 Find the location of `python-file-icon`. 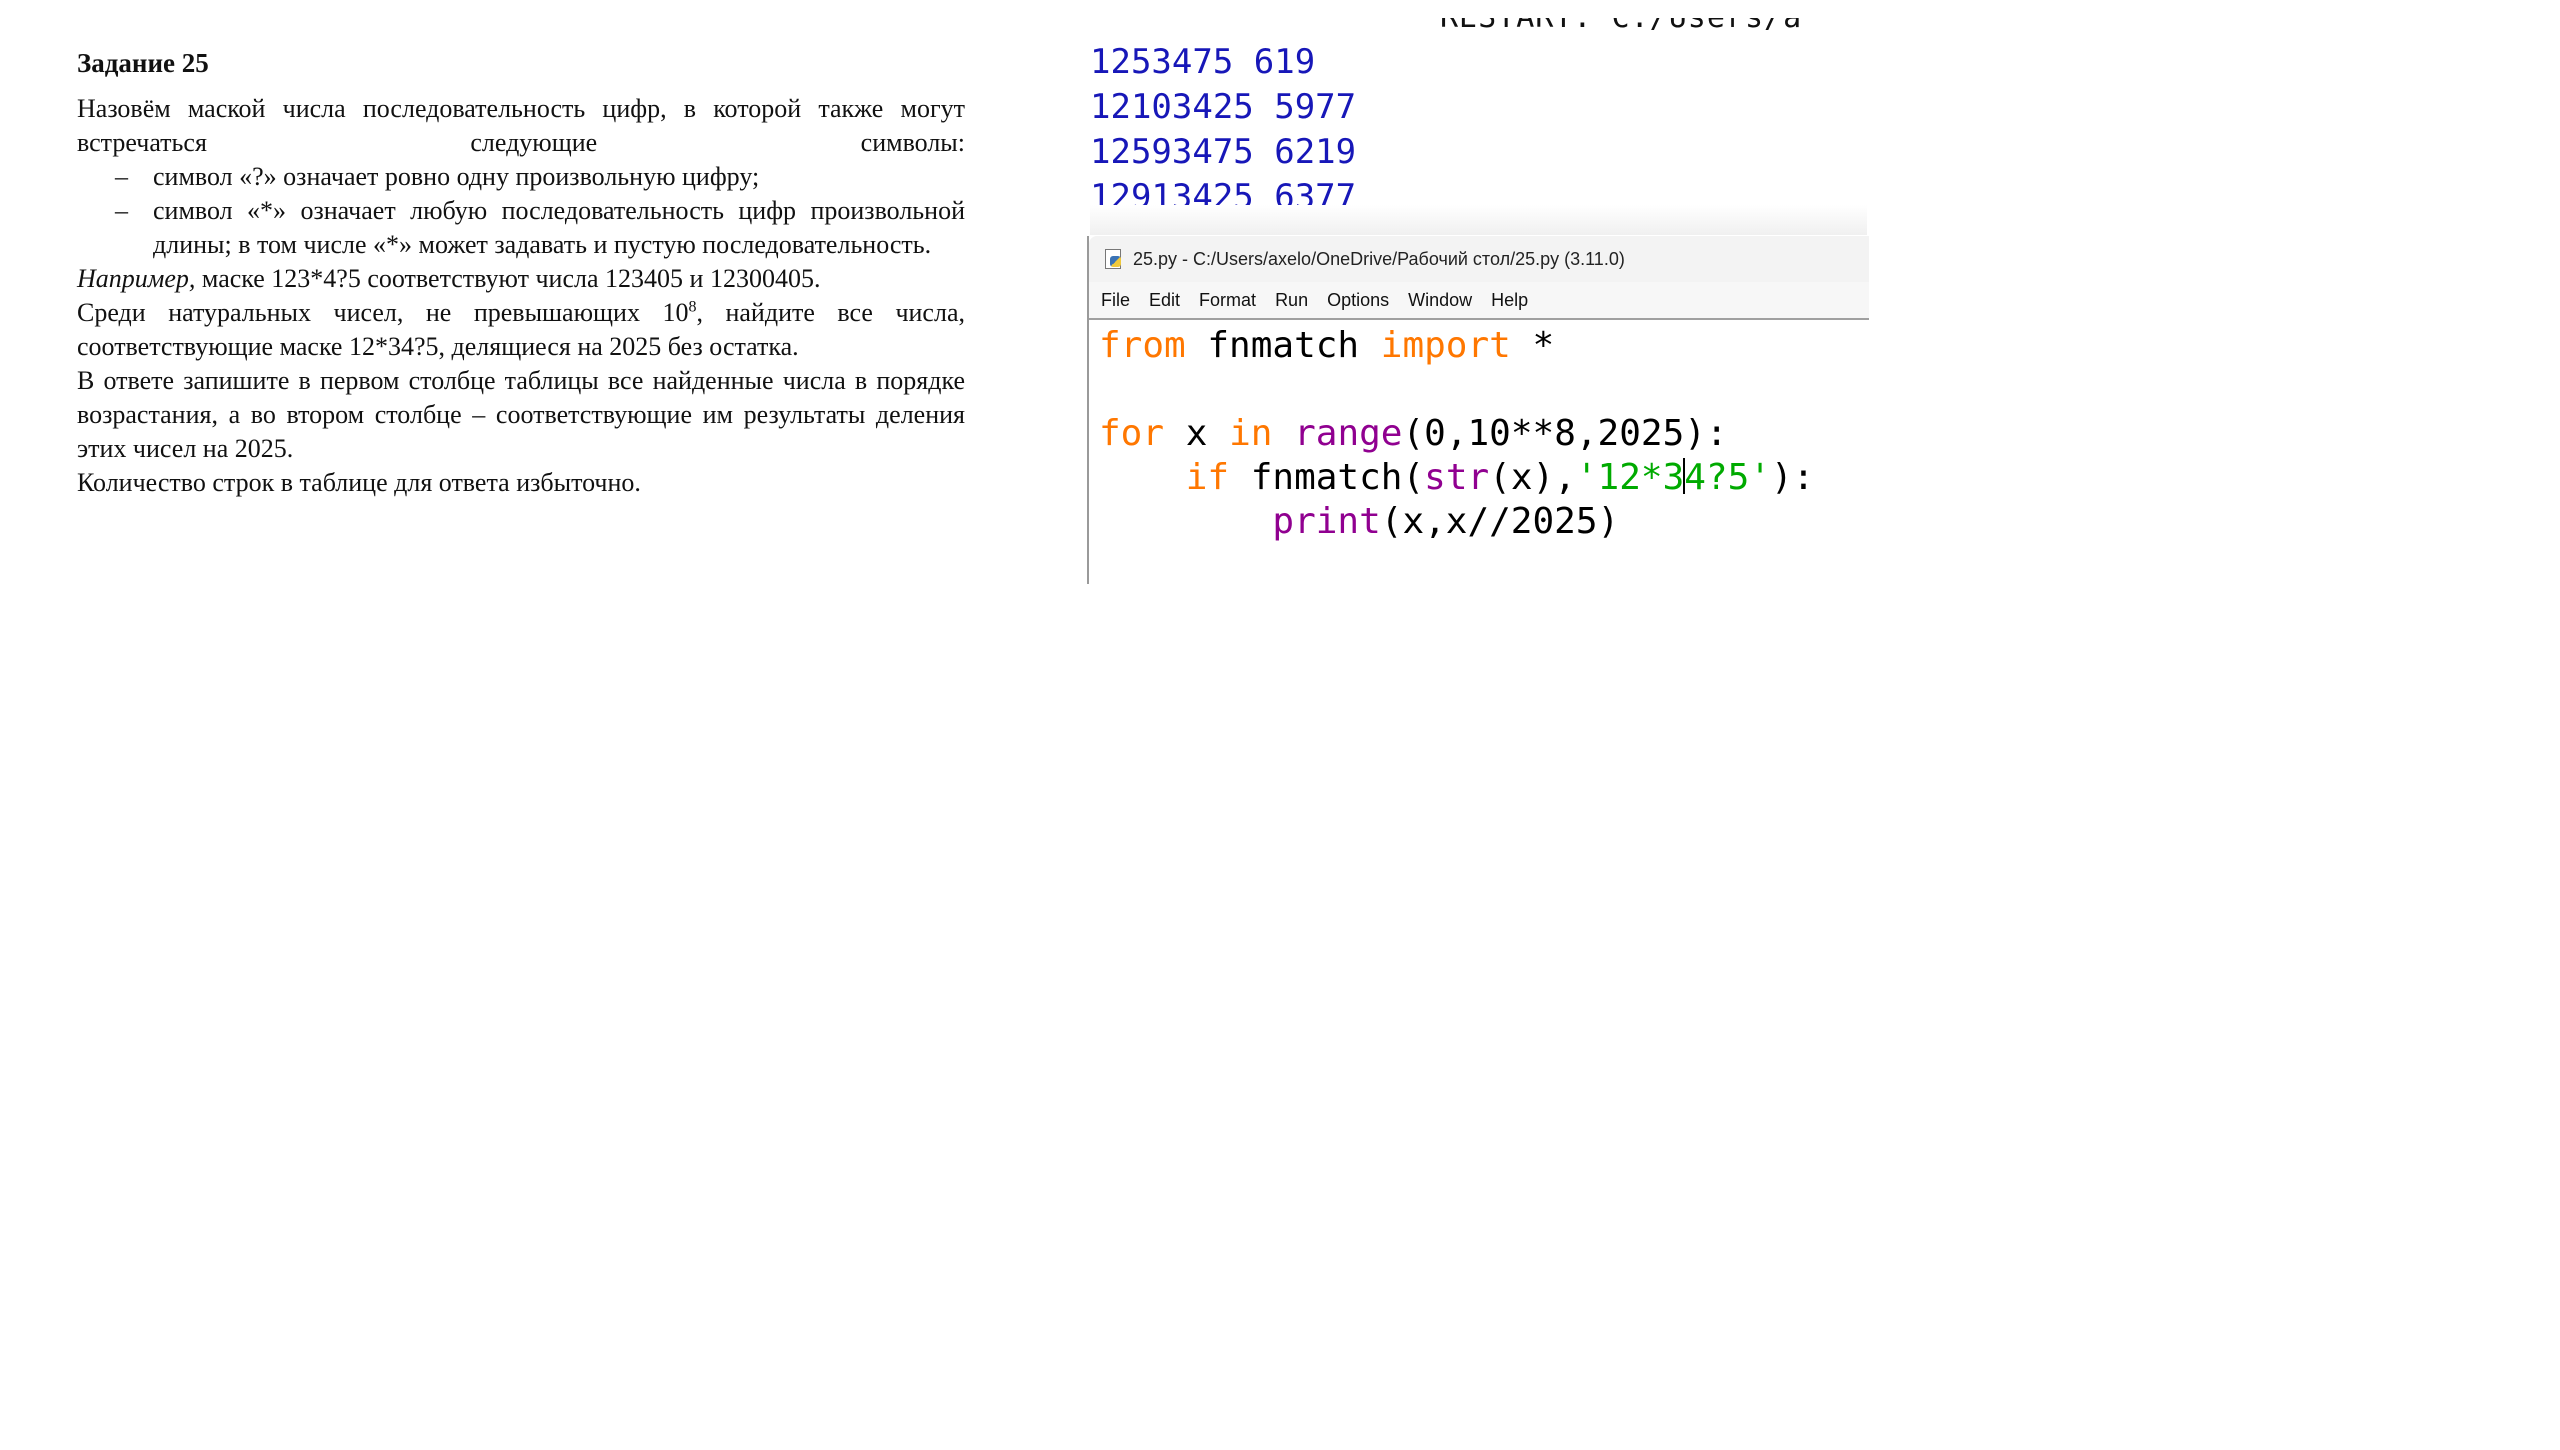

python-file-icon is located at coordinates (1113, 259).